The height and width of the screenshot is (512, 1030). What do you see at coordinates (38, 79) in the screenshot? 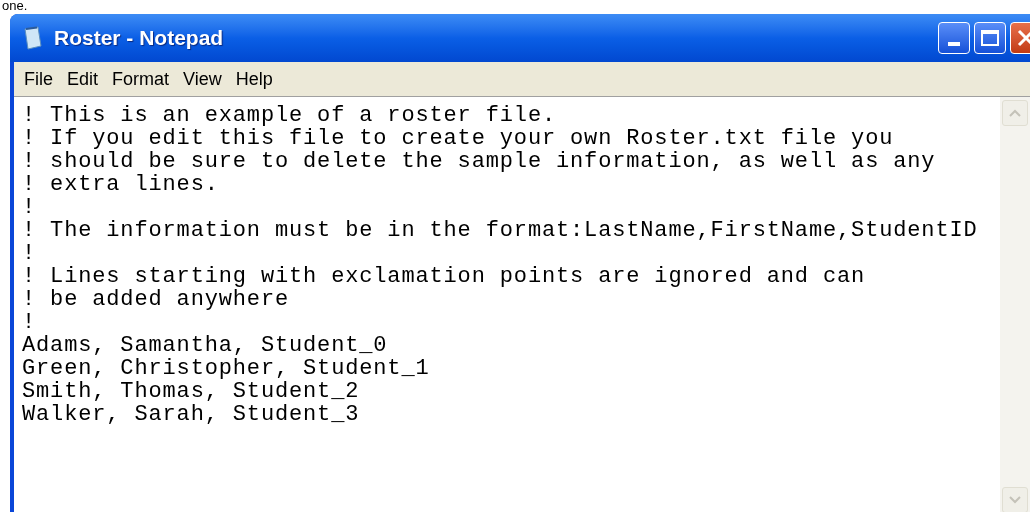
I see `menu-item: File` at bounding box center [38, 79].